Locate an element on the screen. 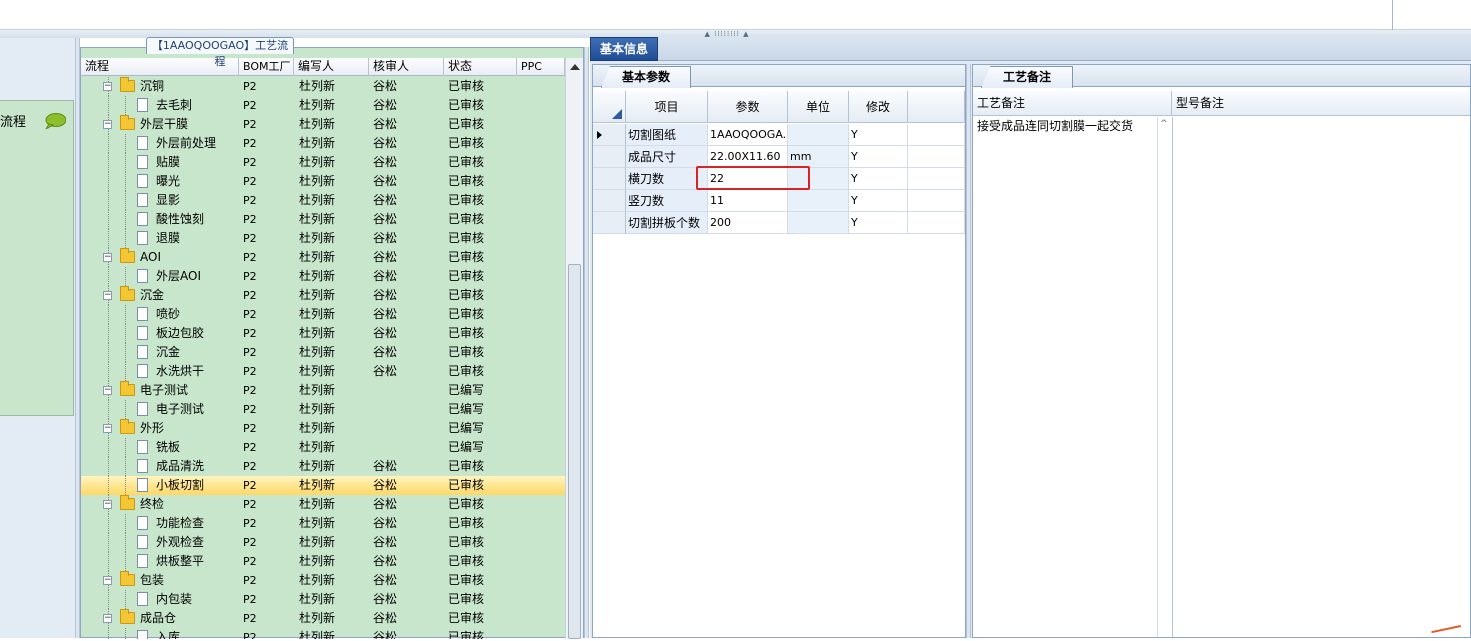  param-row: 切割图纸 1AAOQOOGA... Y is located at coordinates (779, 135).